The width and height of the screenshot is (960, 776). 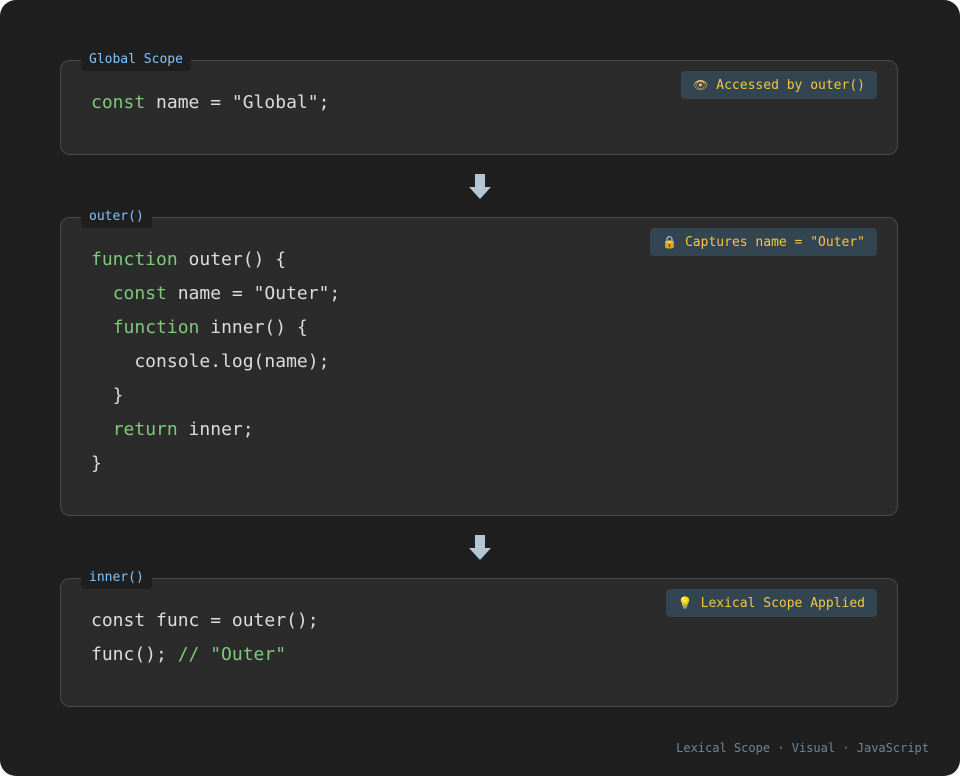 I want to click on eye-icon: 👁, so click(x=701, y=85).